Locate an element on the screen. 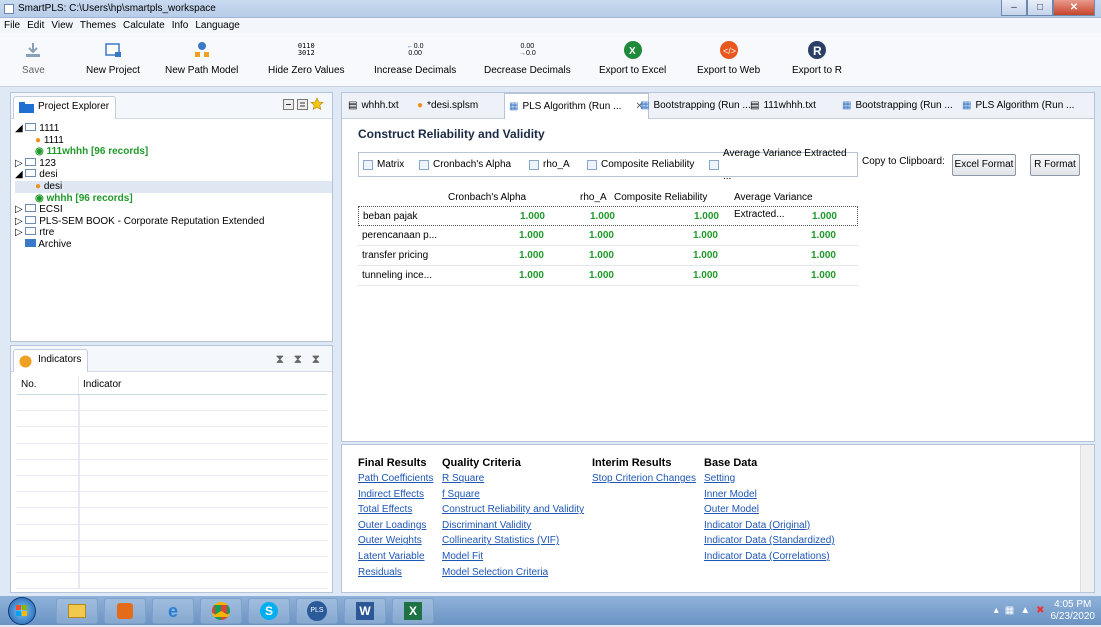  link-indicator-standardized: Indicator Data (Standardized) is located at coordinates (769, 541).